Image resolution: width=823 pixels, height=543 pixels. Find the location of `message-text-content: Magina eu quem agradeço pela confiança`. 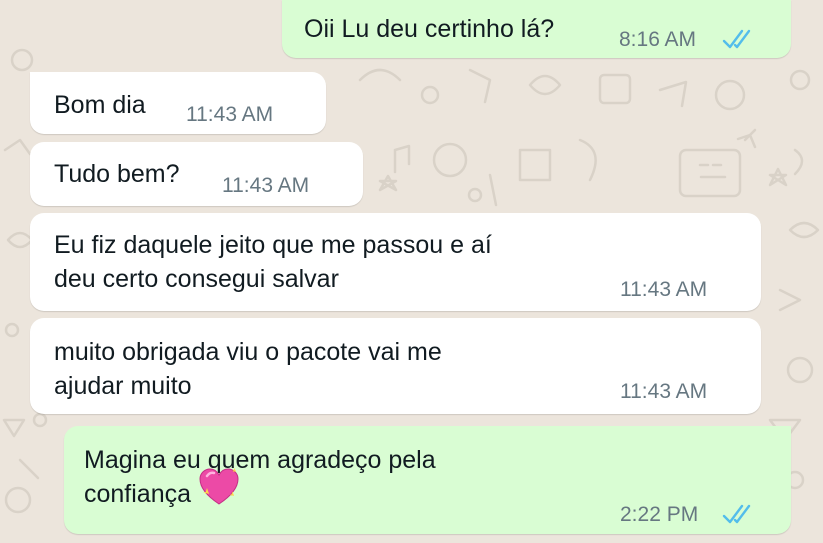

message-text-content: Magina eu quem agradeço pela confiança is located at coordinates (260, 477).